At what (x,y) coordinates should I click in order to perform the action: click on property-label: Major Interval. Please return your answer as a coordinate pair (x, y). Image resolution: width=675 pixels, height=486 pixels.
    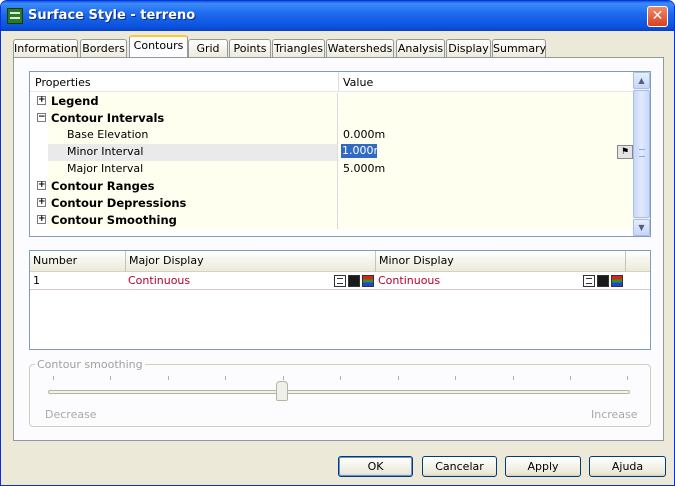
    Looking at the image, I should click on (105, 168).